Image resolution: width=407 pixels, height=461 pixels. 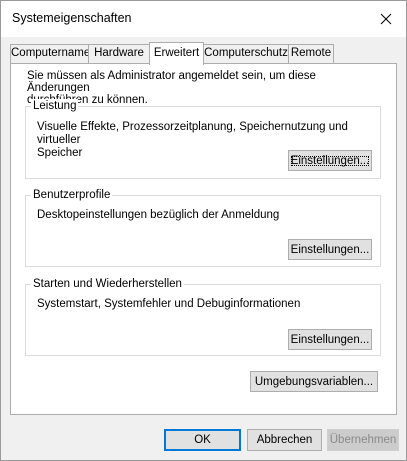 What do you see at coordinates (107, 284) in the screenshot?
I see `startup-recovery-group-label: Starten und Wiederherstellen` at bounding box center [107, 284].